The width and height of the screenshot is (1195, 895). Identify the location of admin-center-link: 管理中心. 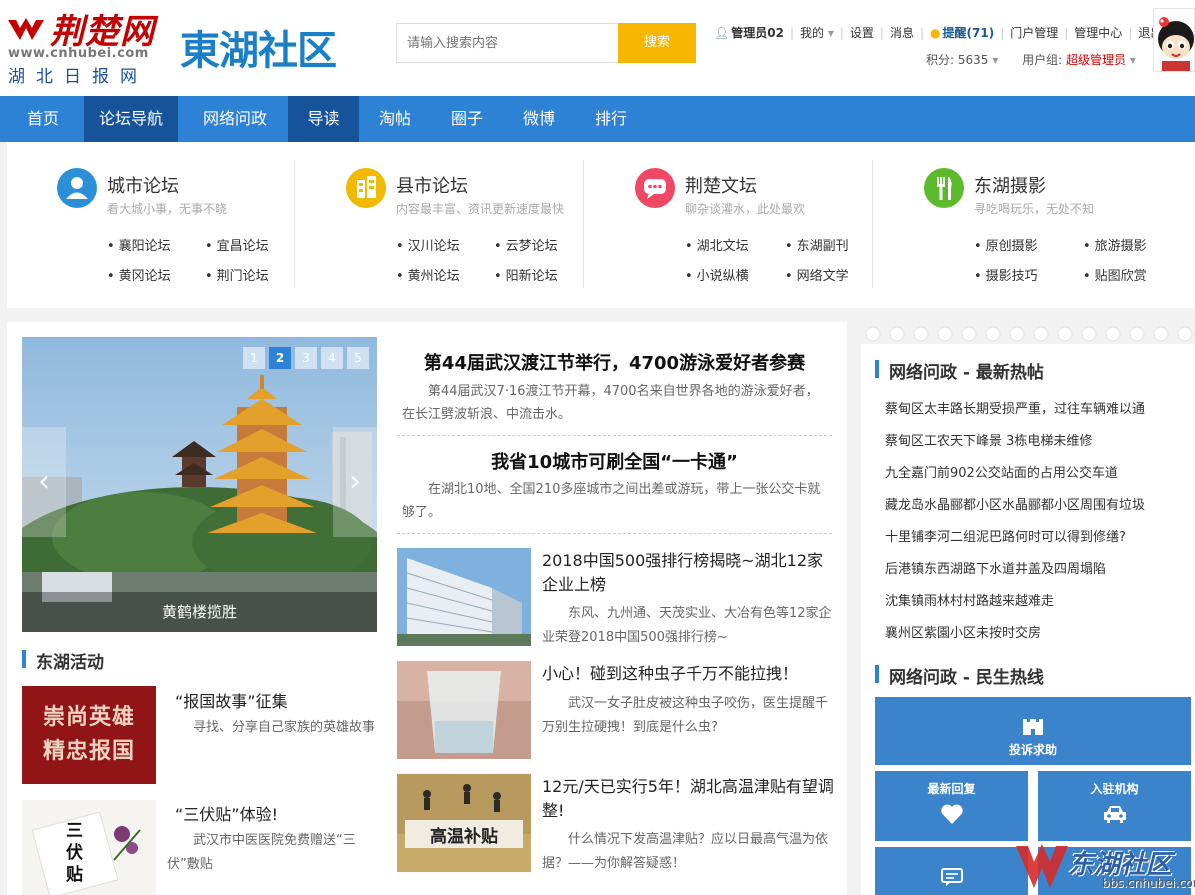
(1098, 32).